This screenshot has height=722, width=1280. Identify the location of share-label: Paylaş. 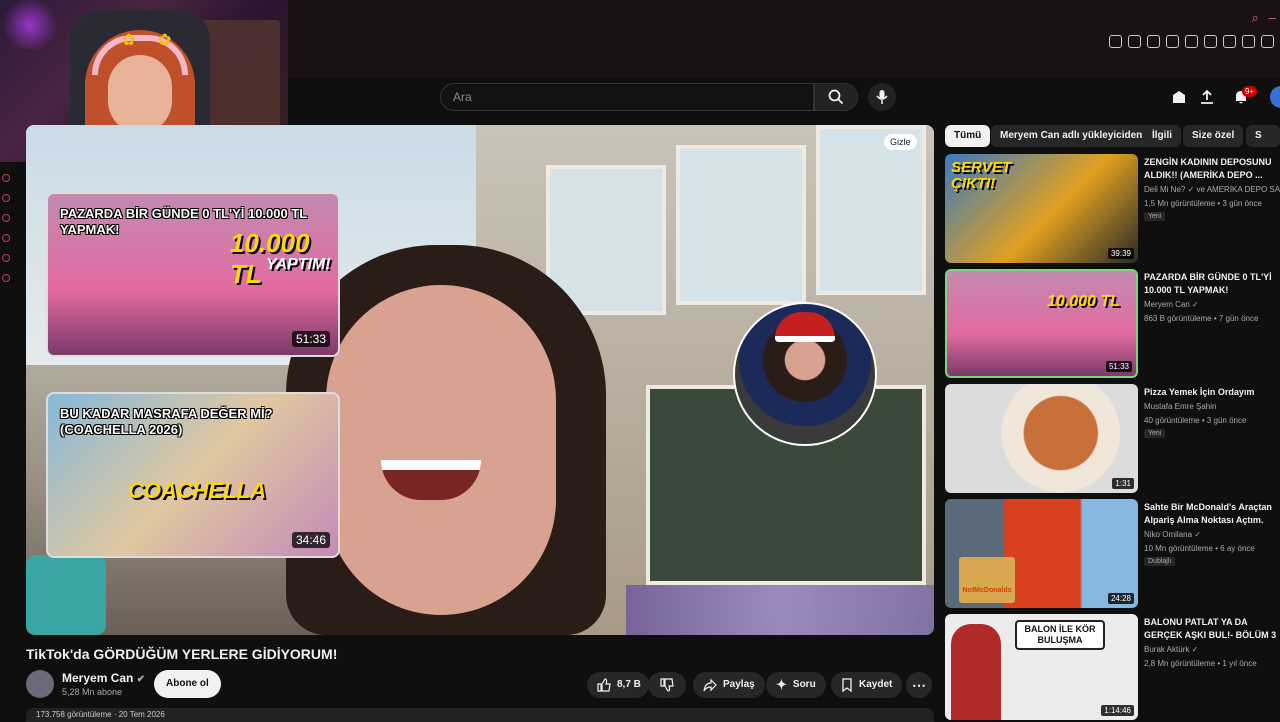
(739, 684).